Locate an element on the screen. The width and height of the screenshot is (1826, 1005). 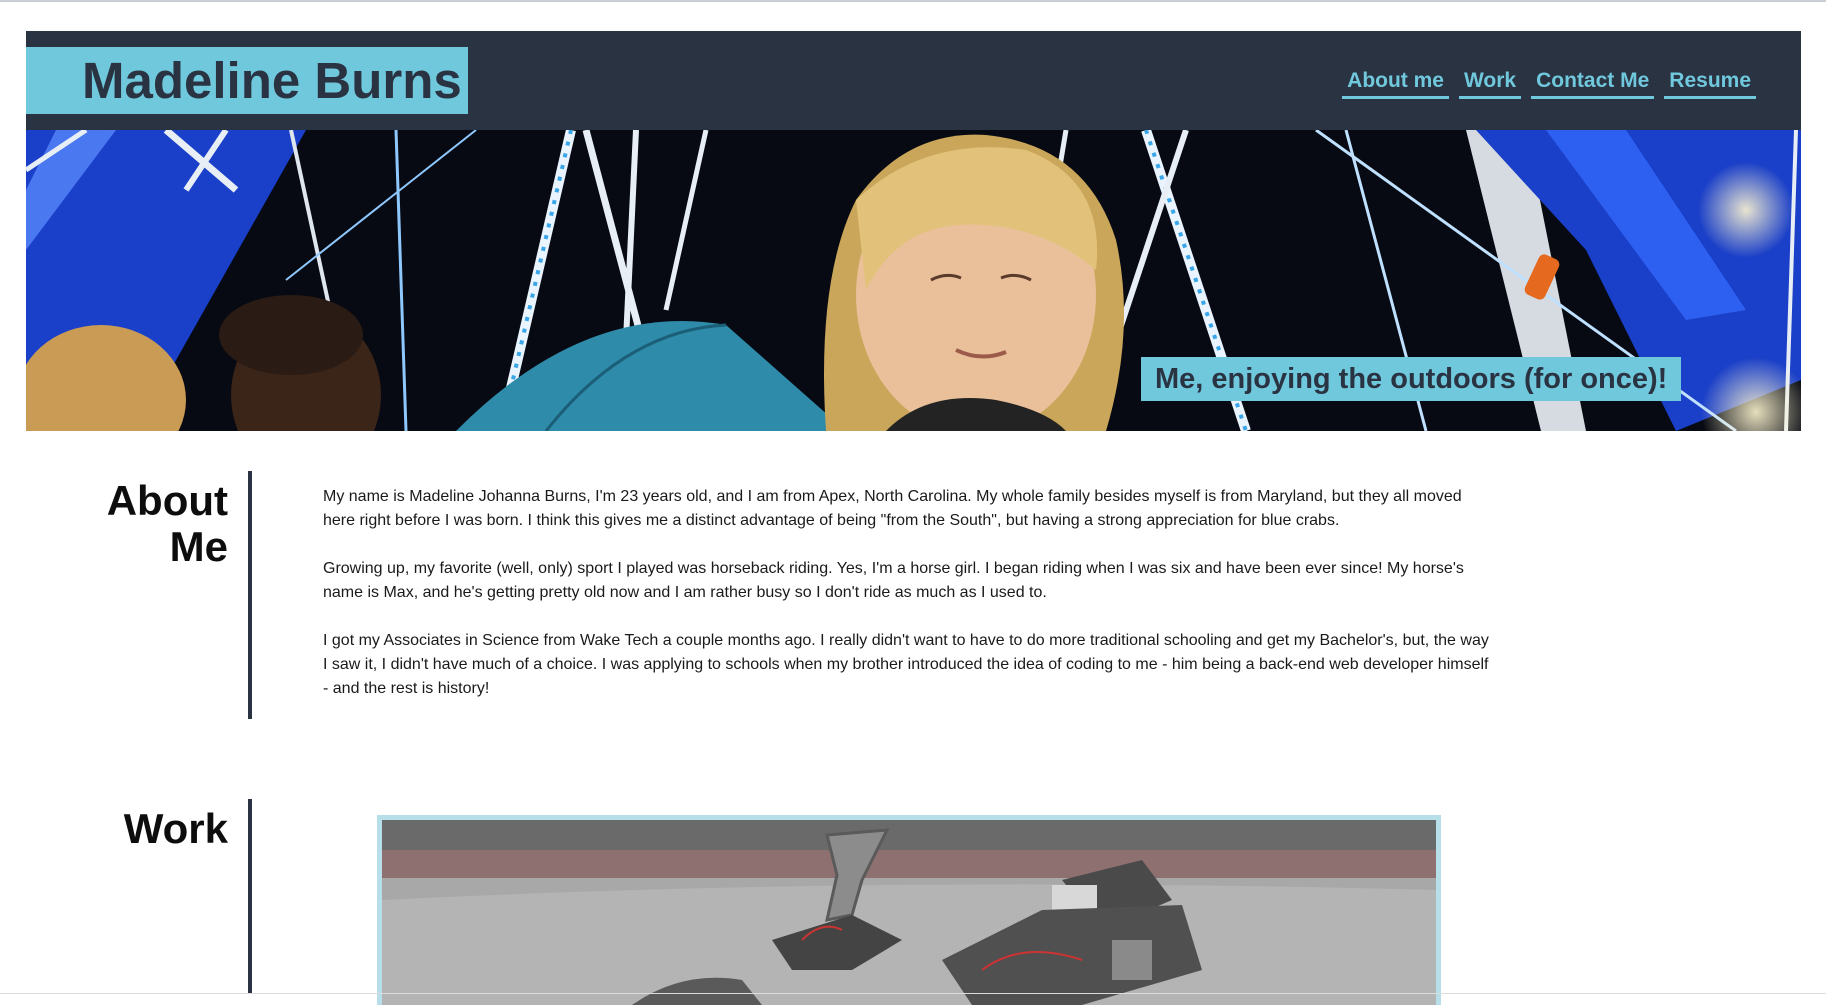
work-image-frame is located at coordinates (909, 910).